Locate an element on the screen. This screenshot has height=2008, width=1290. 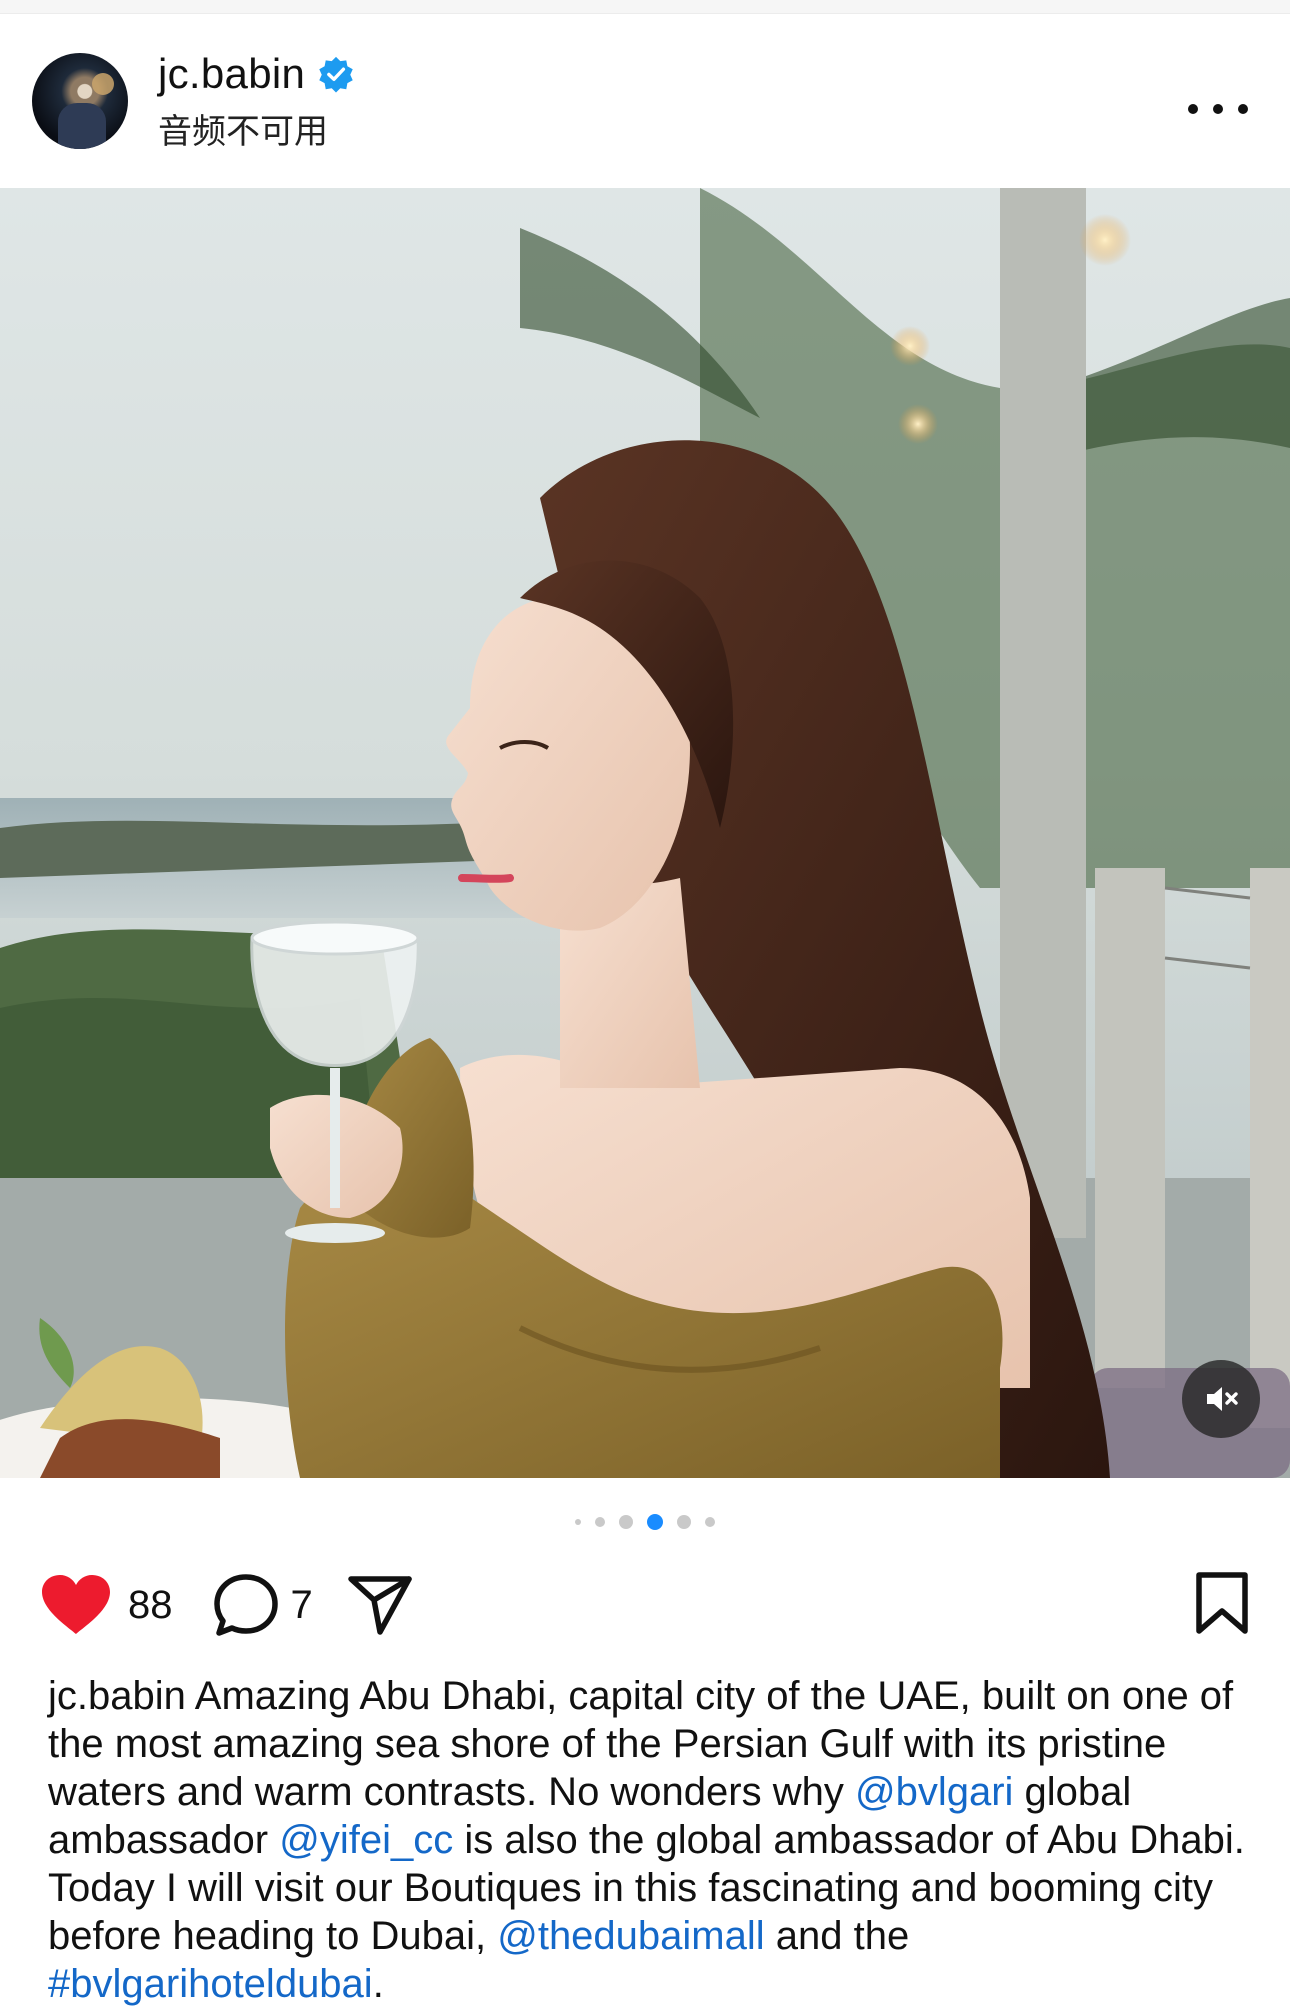
comment-bubble-icon is located at coordinates (245, 1605).